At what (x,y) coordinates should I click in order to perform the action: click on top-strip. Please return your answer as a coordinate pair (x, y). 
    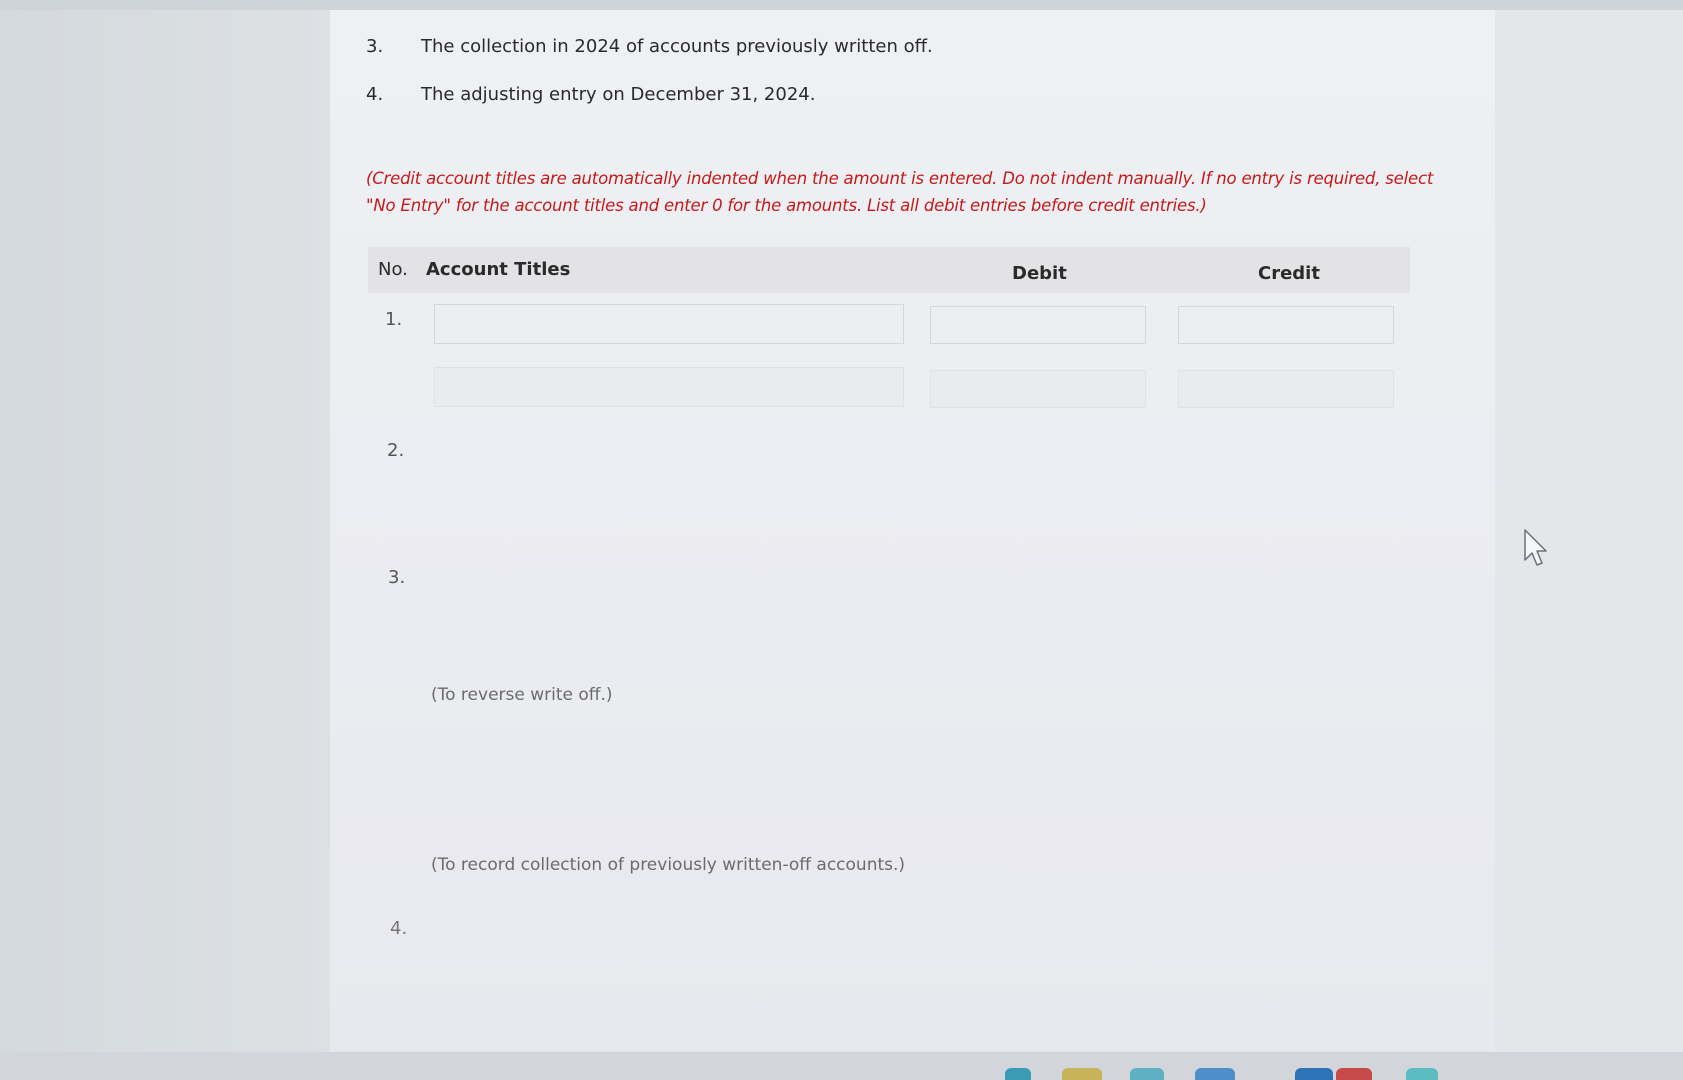
    Looking at the image, I should click on (841, 5).